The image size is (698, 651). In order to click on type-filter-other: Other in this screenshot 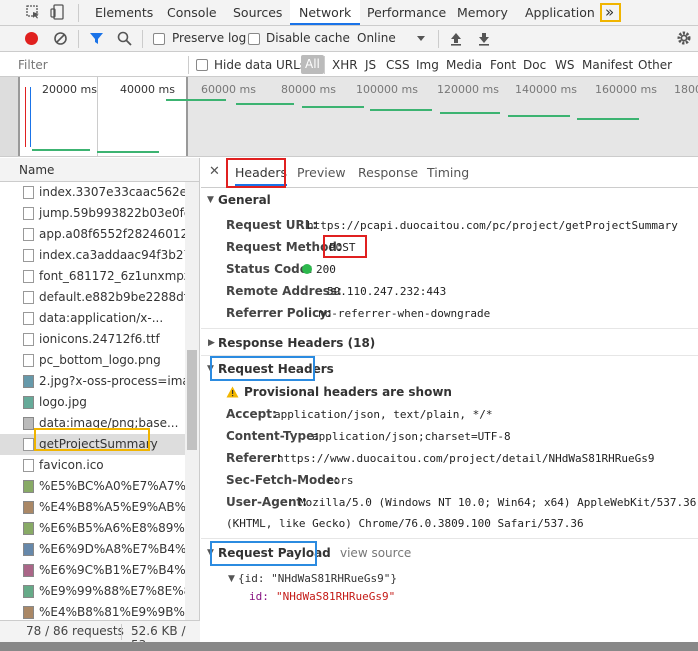, I will do `click(655, 65)`.